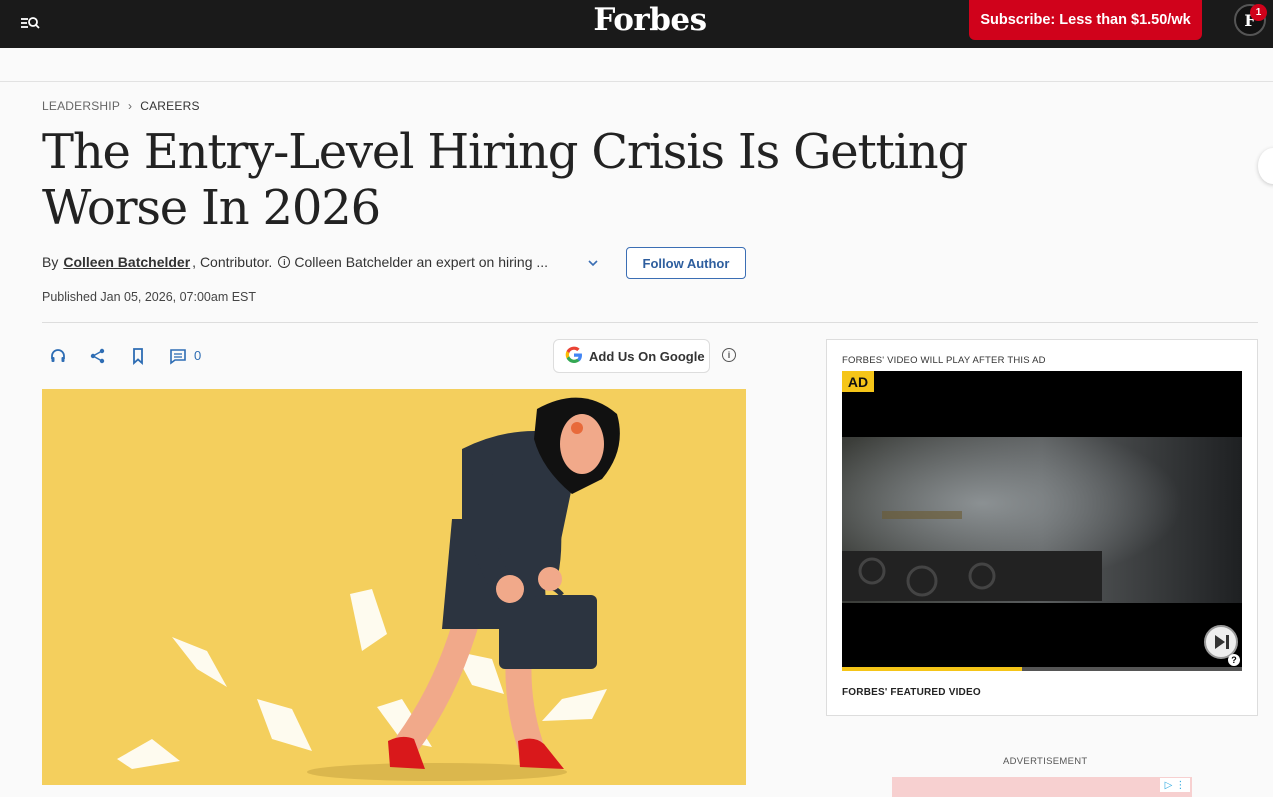 Image resolution: width=1273 pixels, height=797 pixels. I want to click on author-role: , Contributor., so click(232, 262).